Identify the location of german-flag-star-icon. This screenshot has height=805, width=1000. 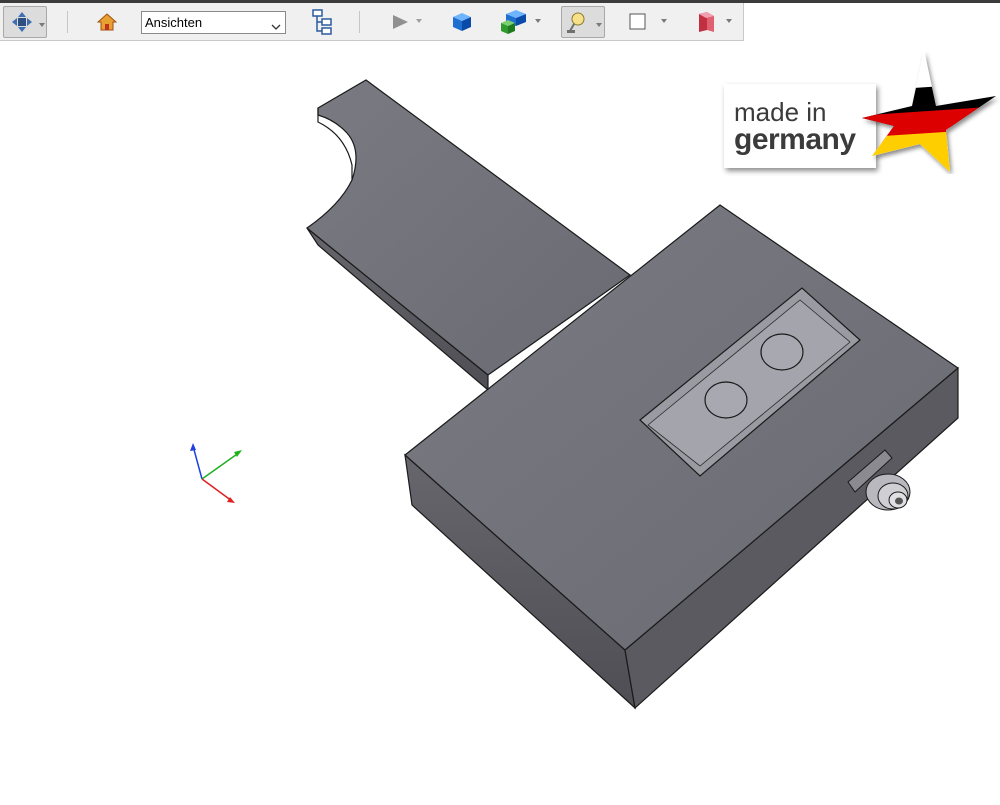
(929, 111).